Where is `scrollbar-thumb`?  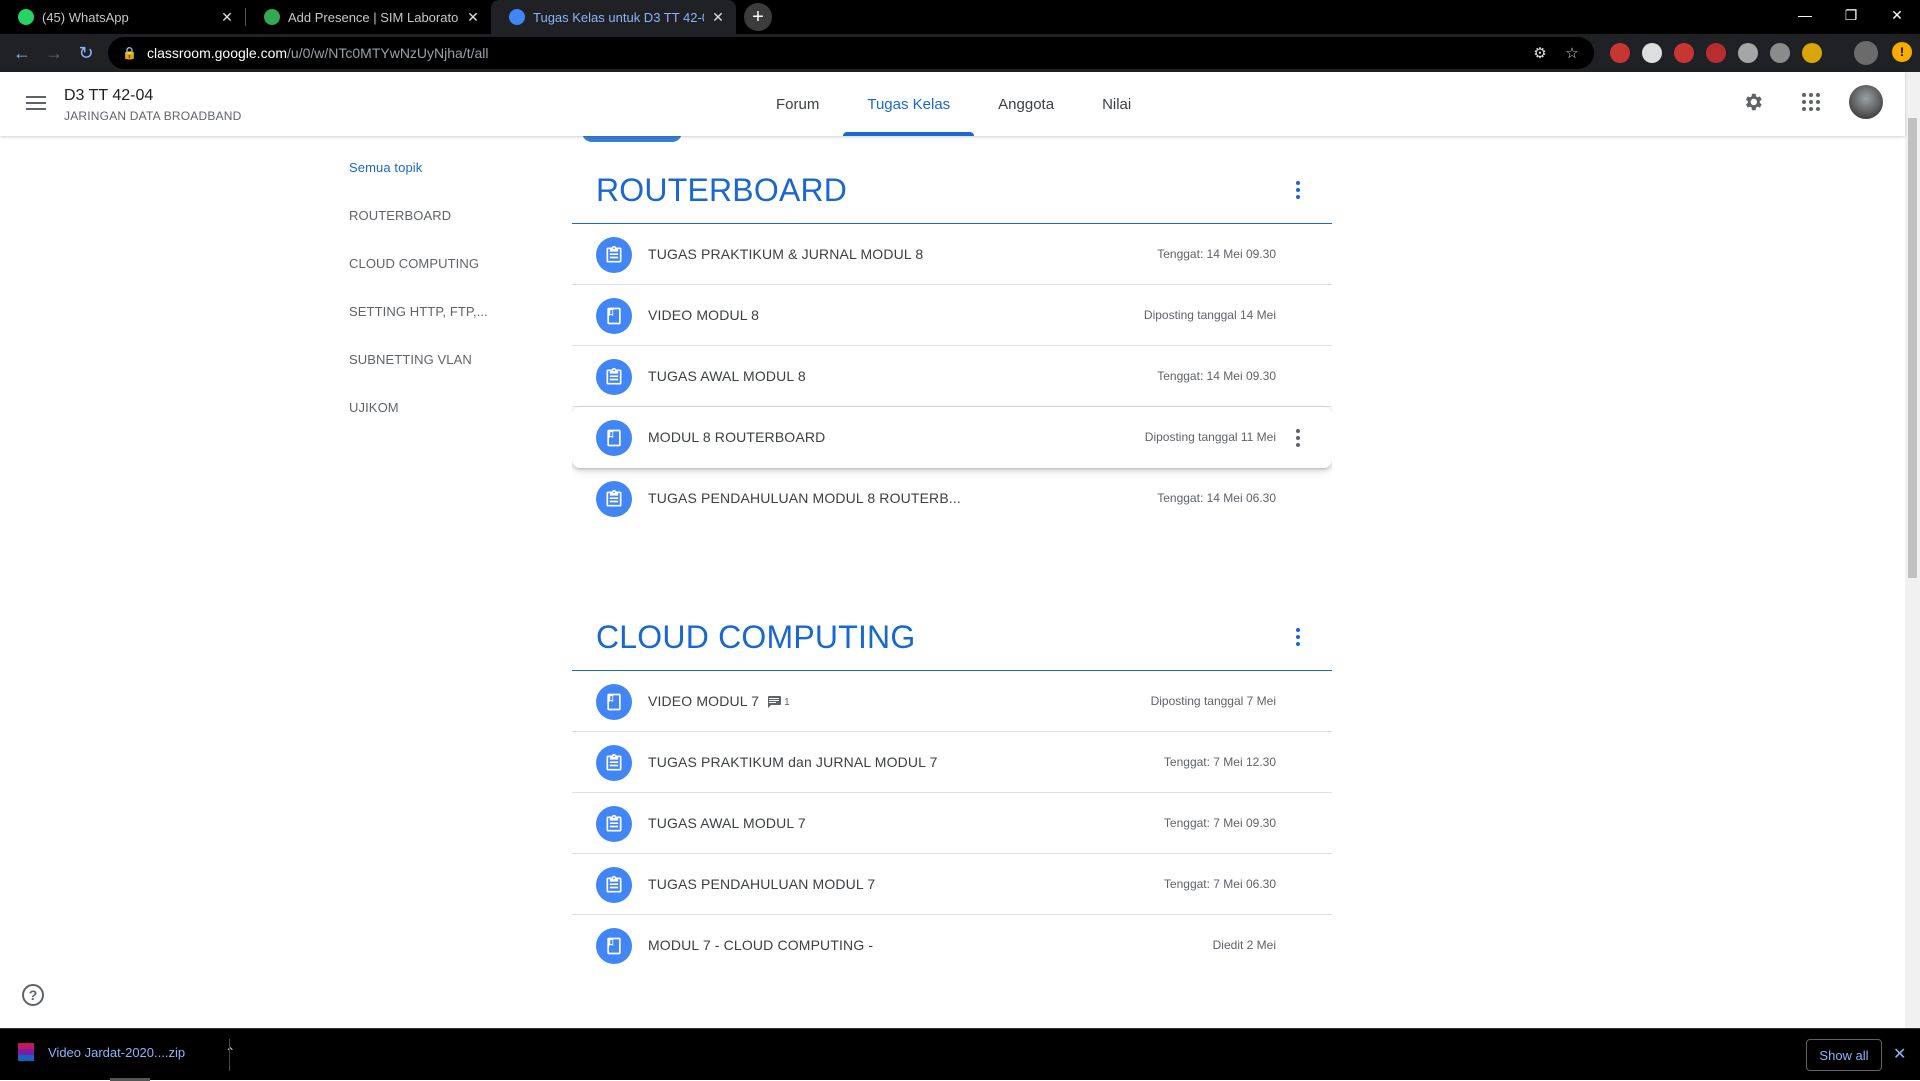 scrollbar-thumb is located at coordinates (1912, 348).